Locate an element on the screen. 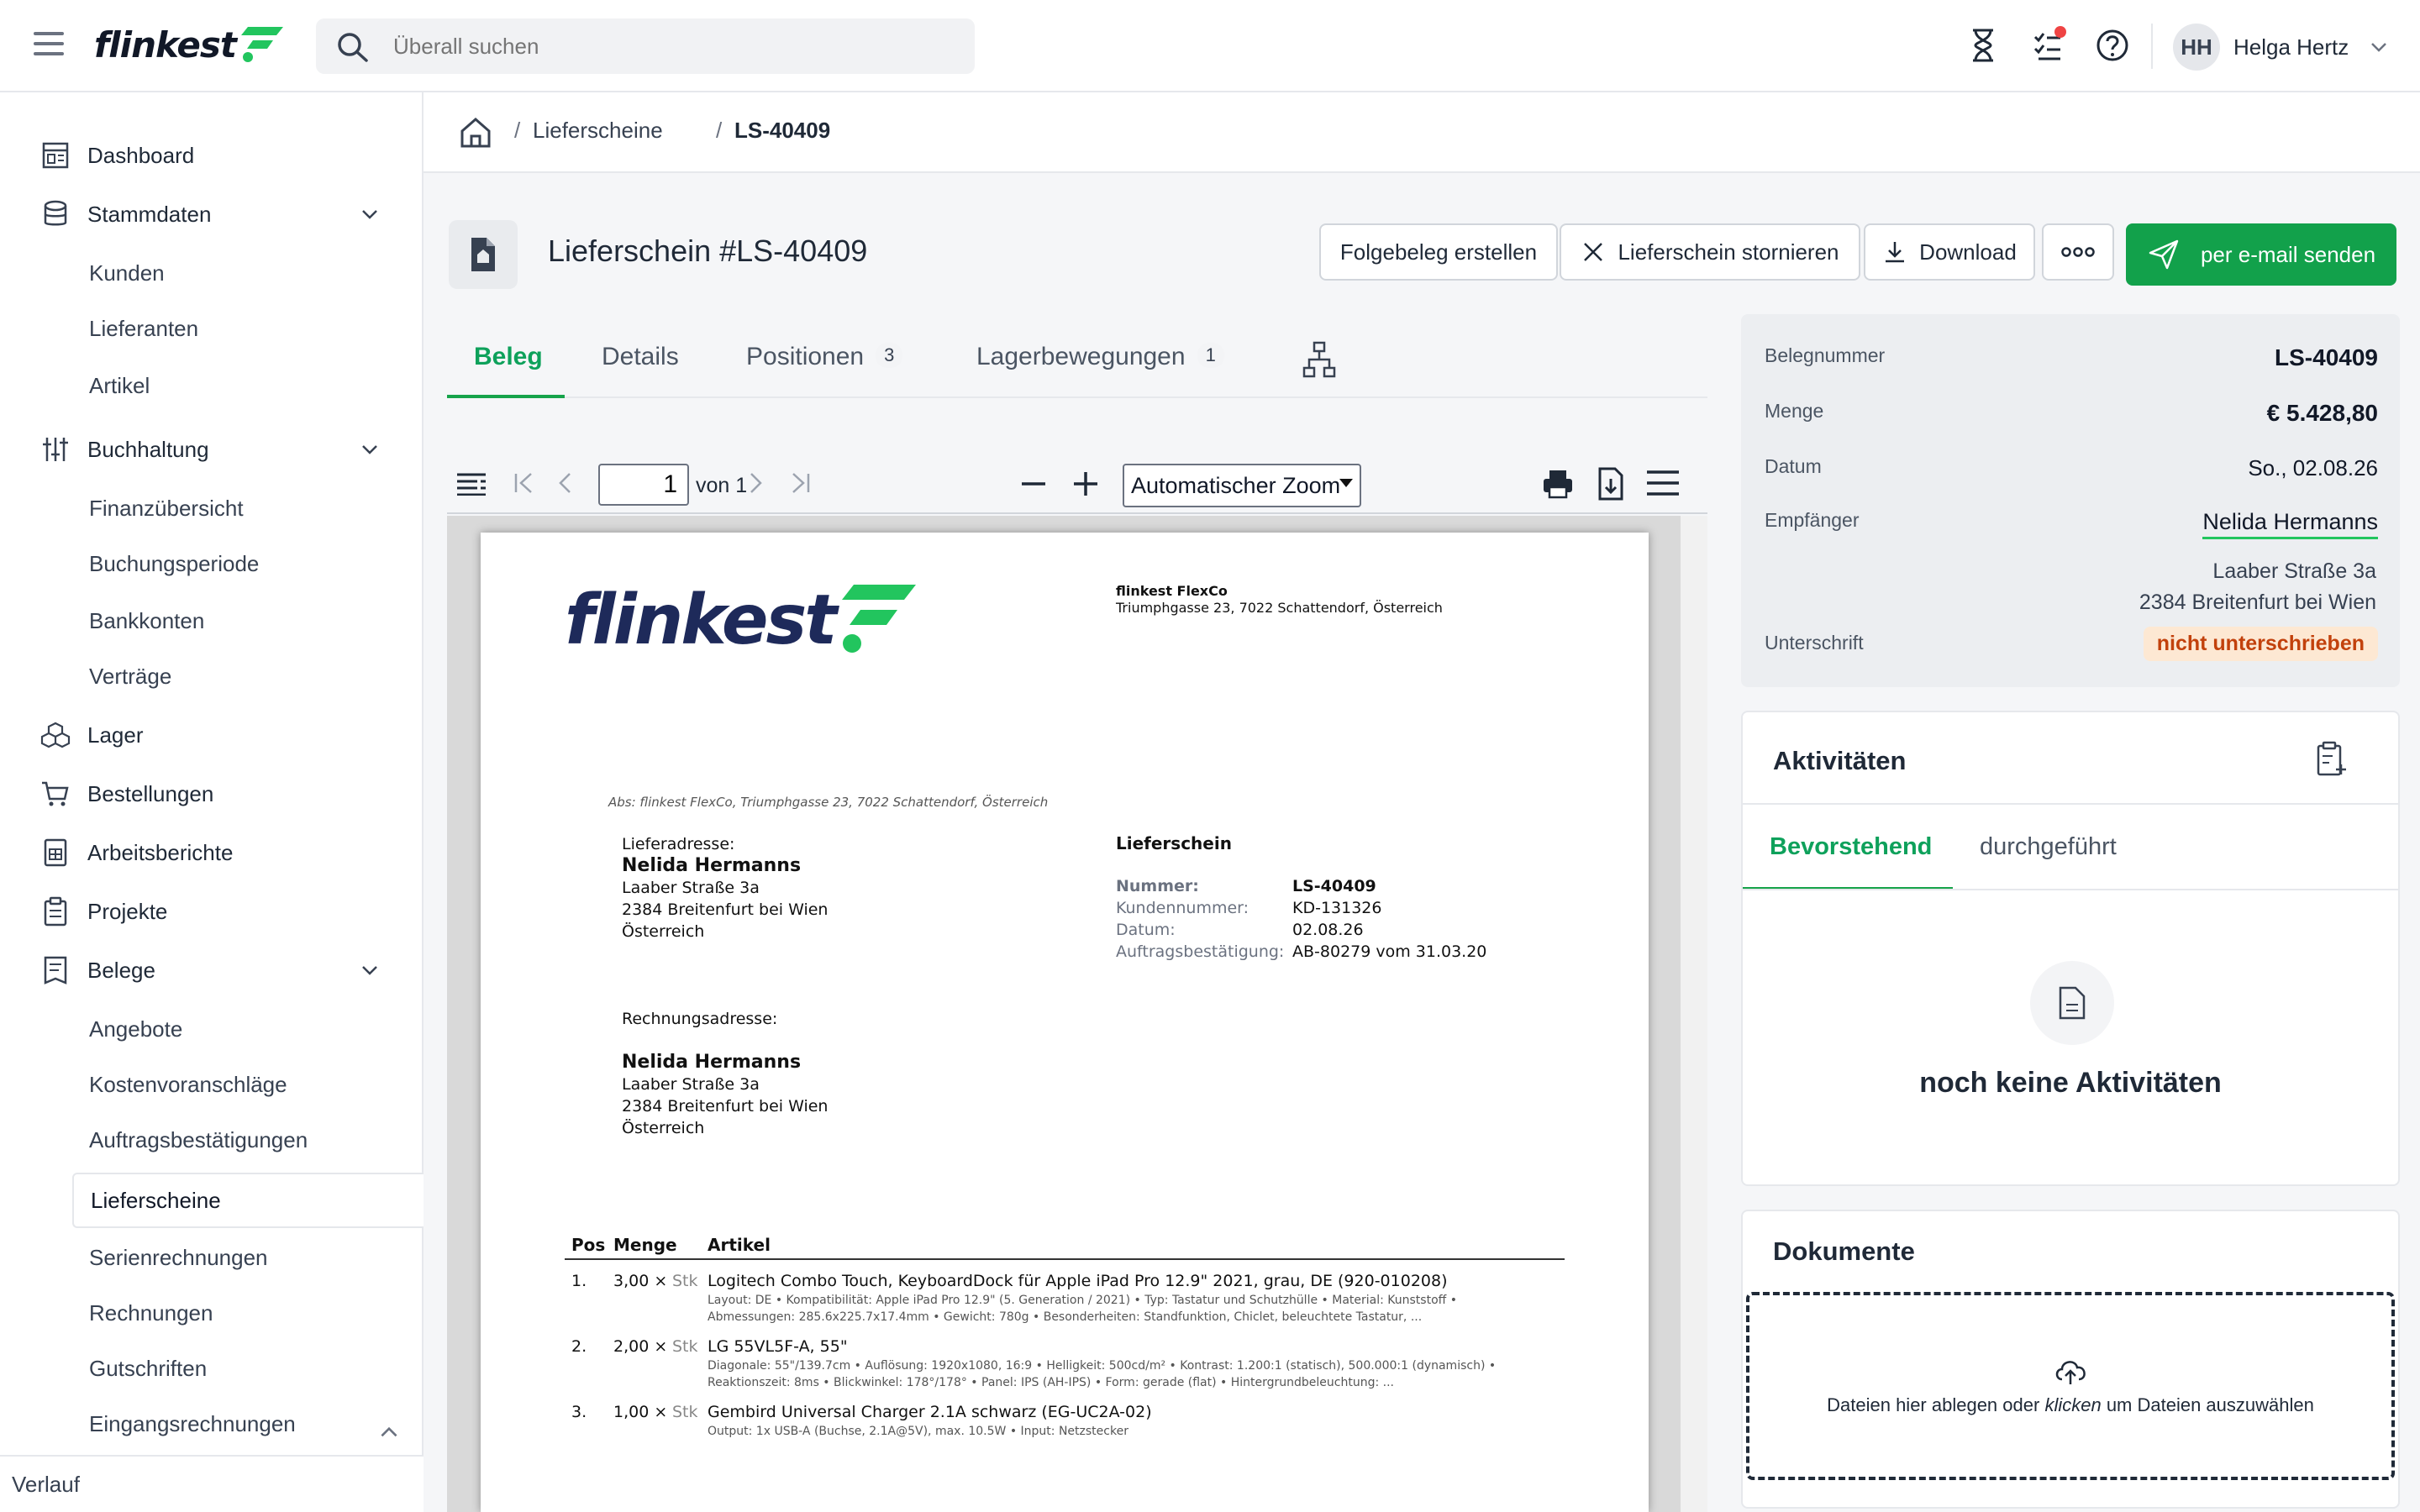  info-value: LS-40409 is located at coordinates (2327, 357).